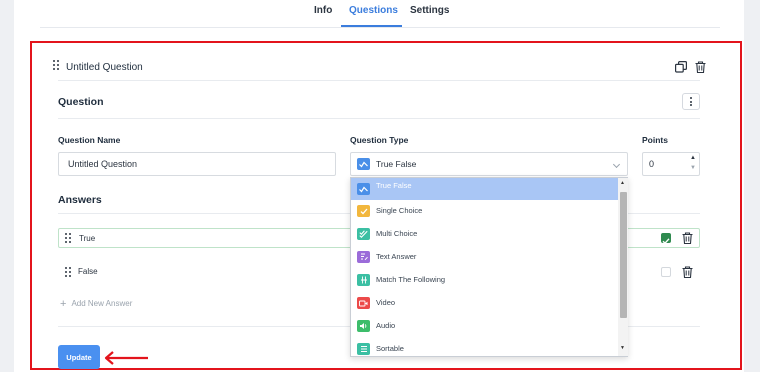 The image size is (760, 372). Describe the element at coordinates (197, 164) in the screenshot. I see `question-name-input: Untitled Question` at that location.